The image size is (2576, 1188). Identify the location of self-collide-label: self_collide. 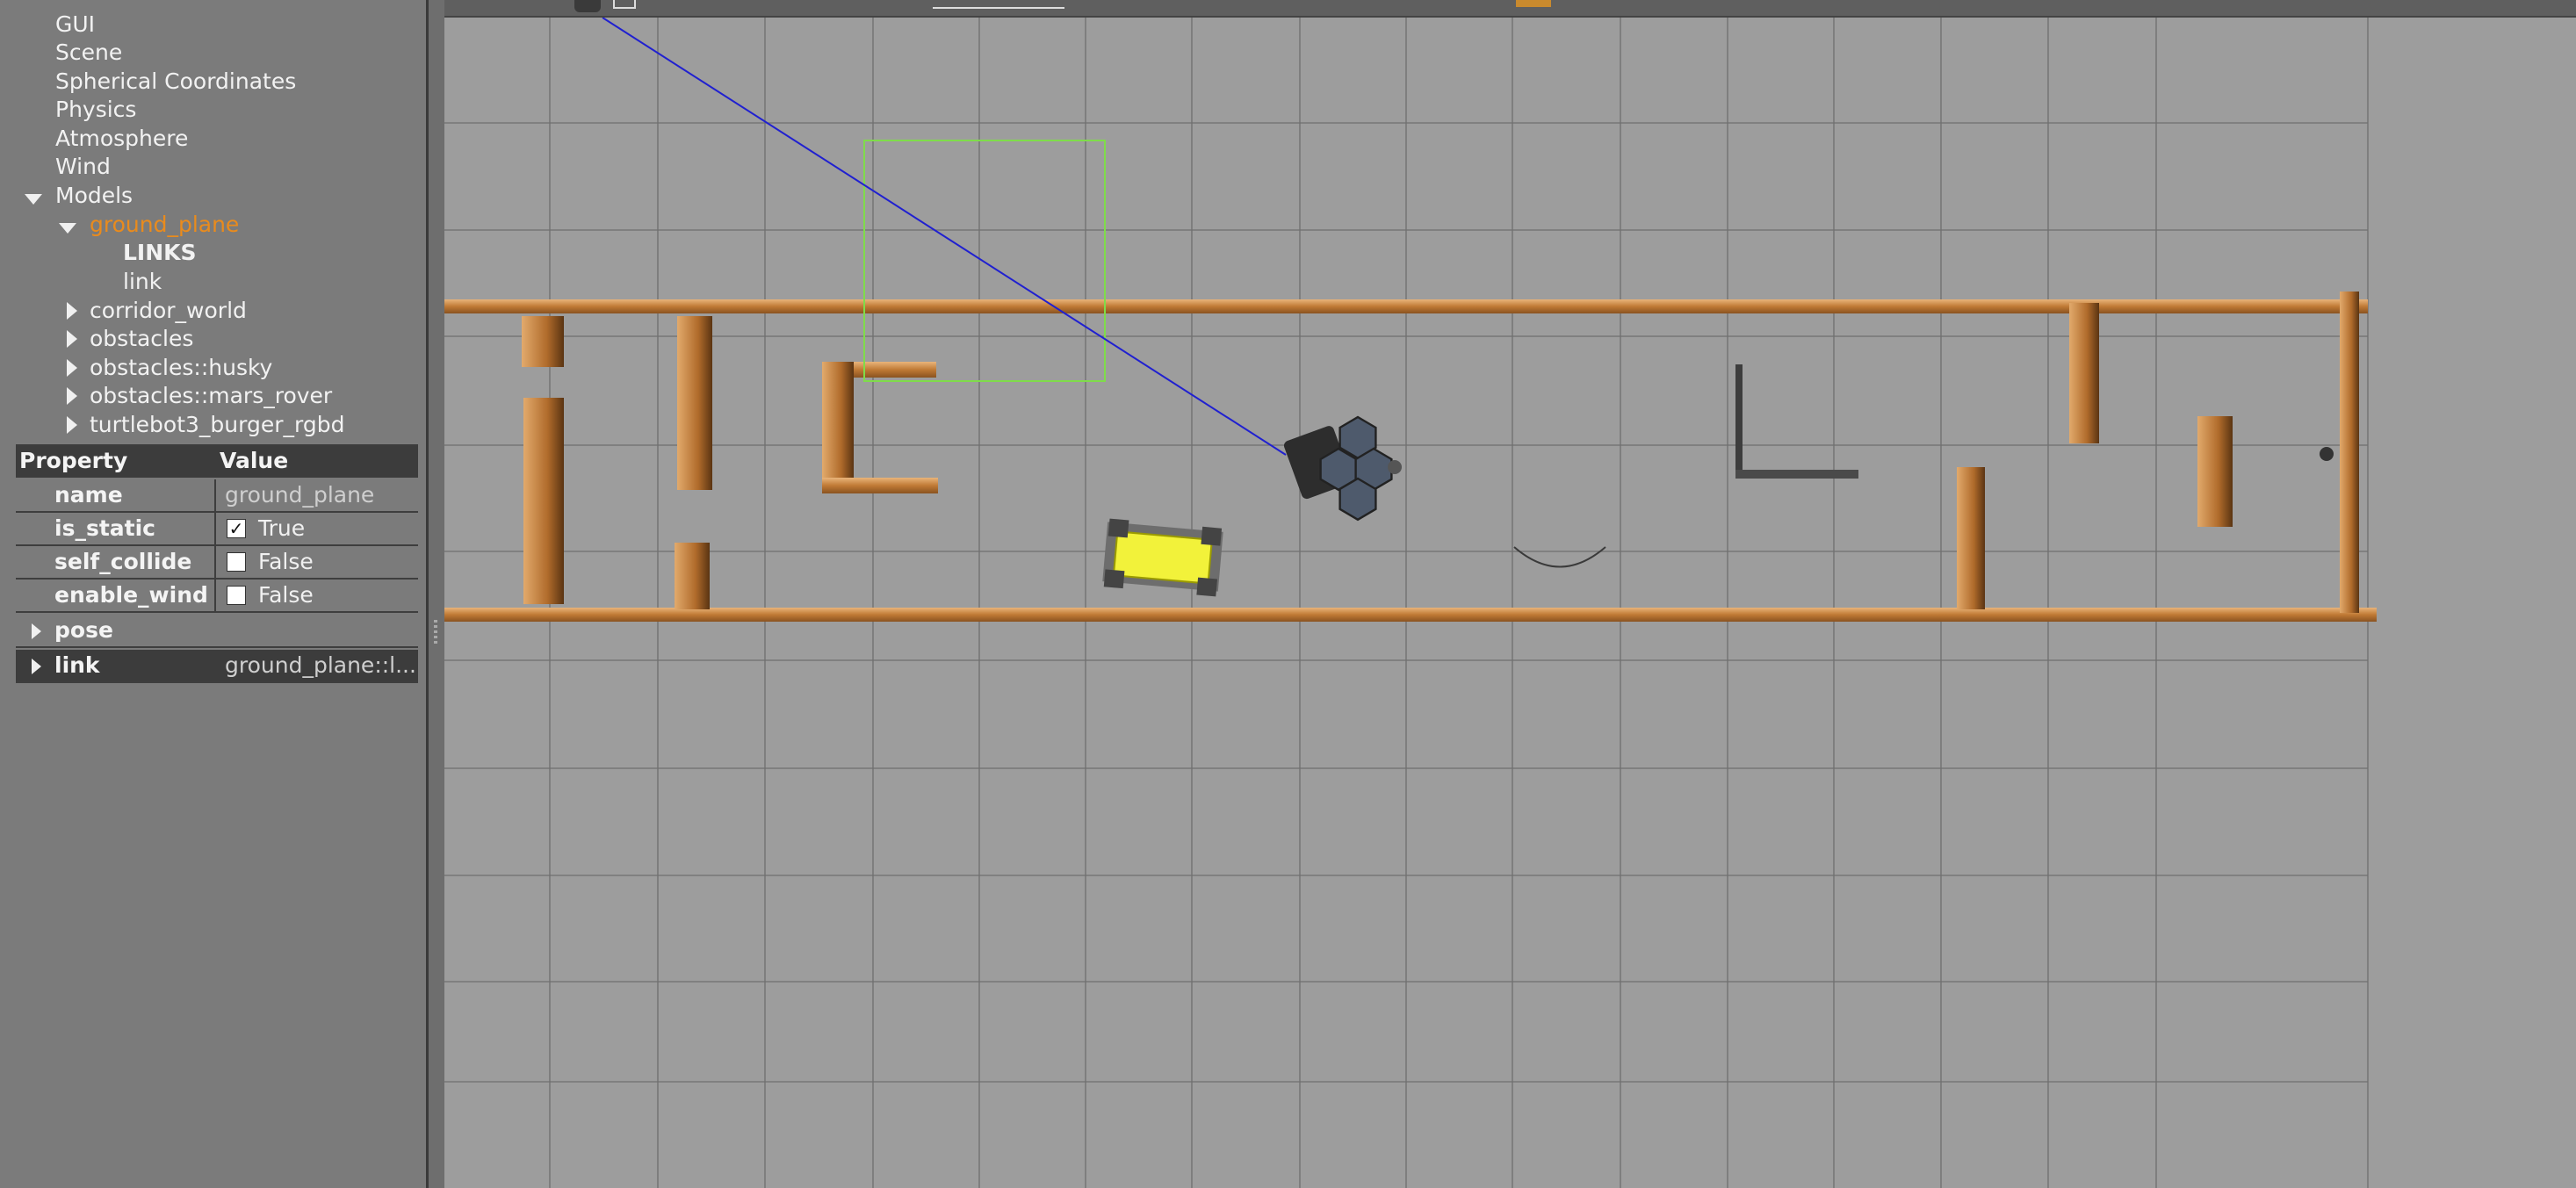
(116, 562).